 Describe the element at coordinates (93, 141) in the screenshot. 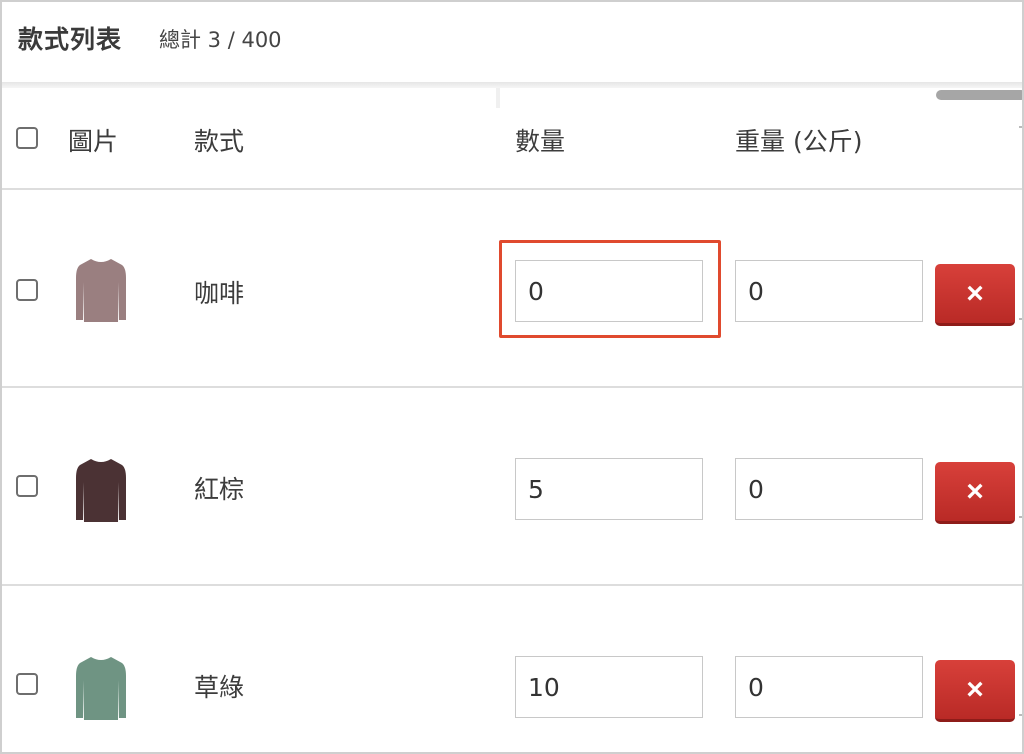

I see `column-header-image: 圖片` at that location.